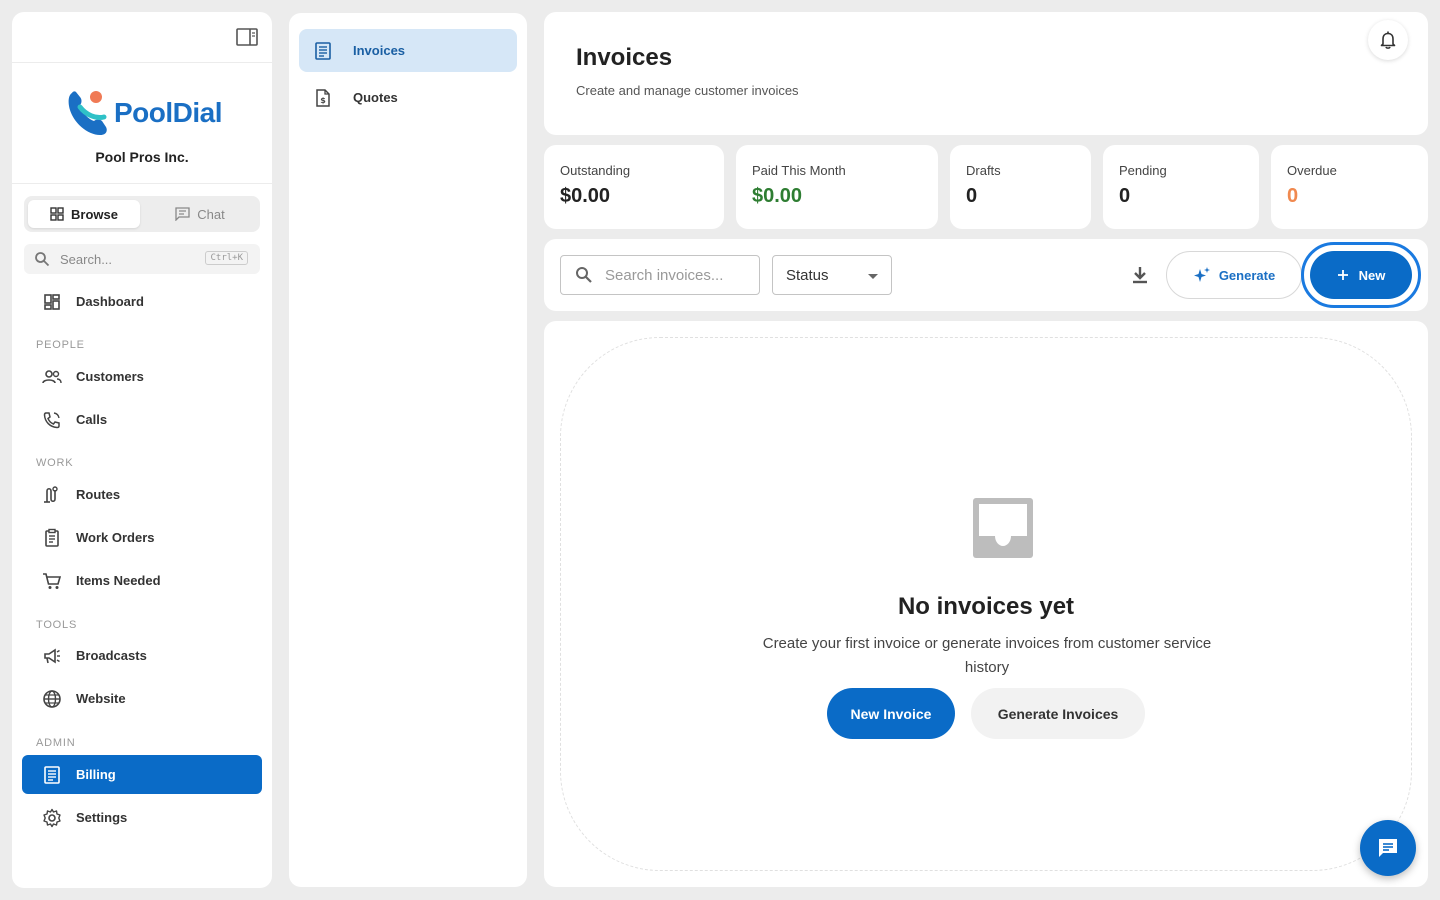 The image size is (1440, 900). What do you see at coordinates (1140, 275) in the screenshot?
I see `download-icon` at bounding box center [1140, 275].